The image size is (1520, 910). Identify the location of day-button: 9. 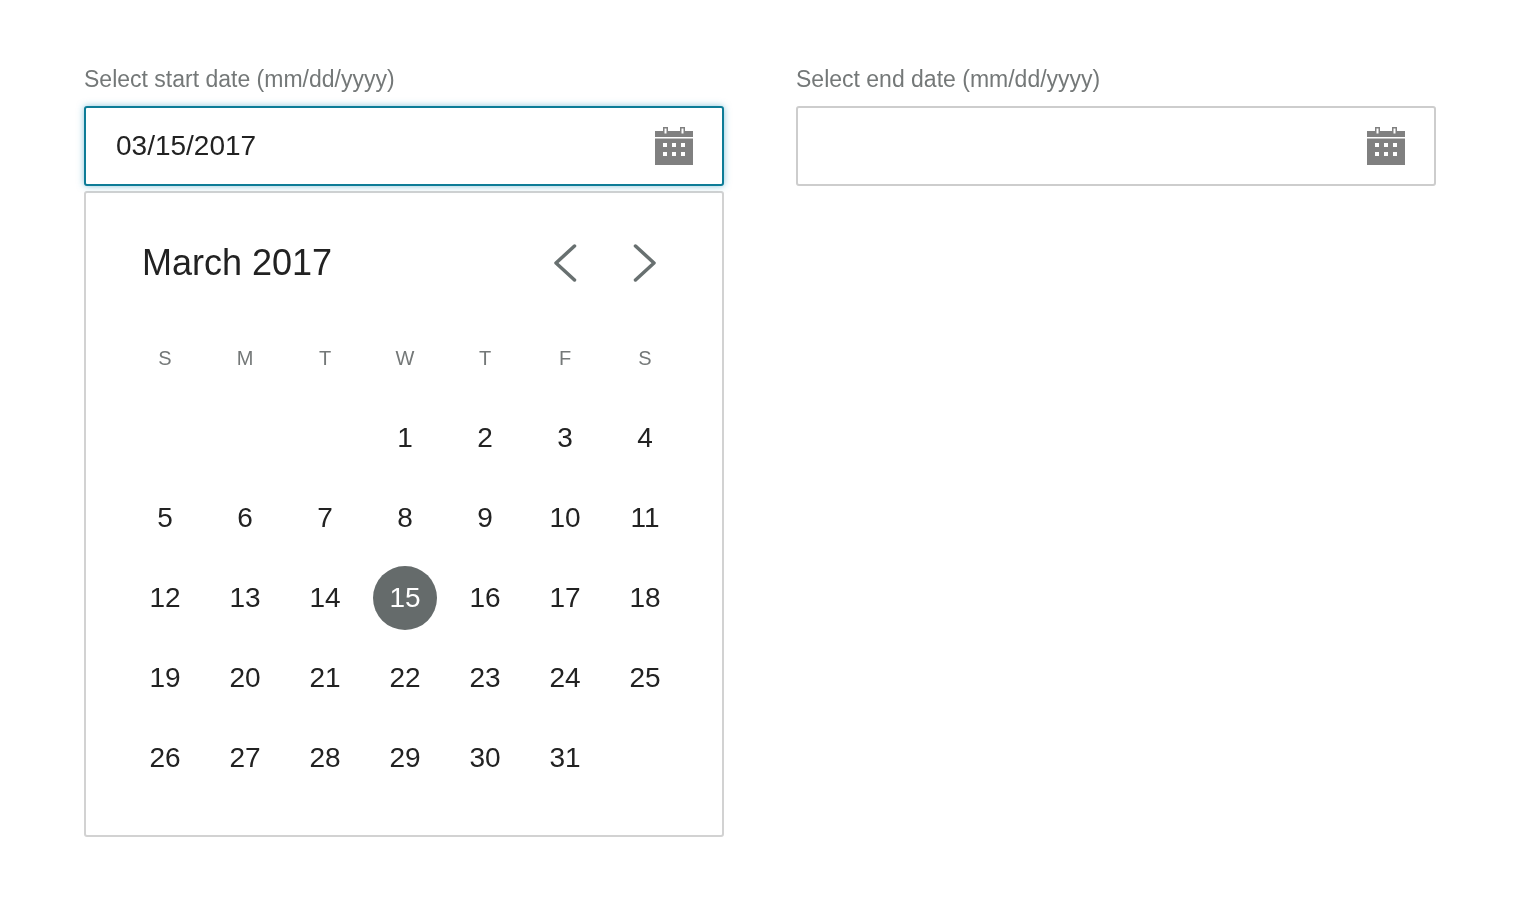
(485, 518).